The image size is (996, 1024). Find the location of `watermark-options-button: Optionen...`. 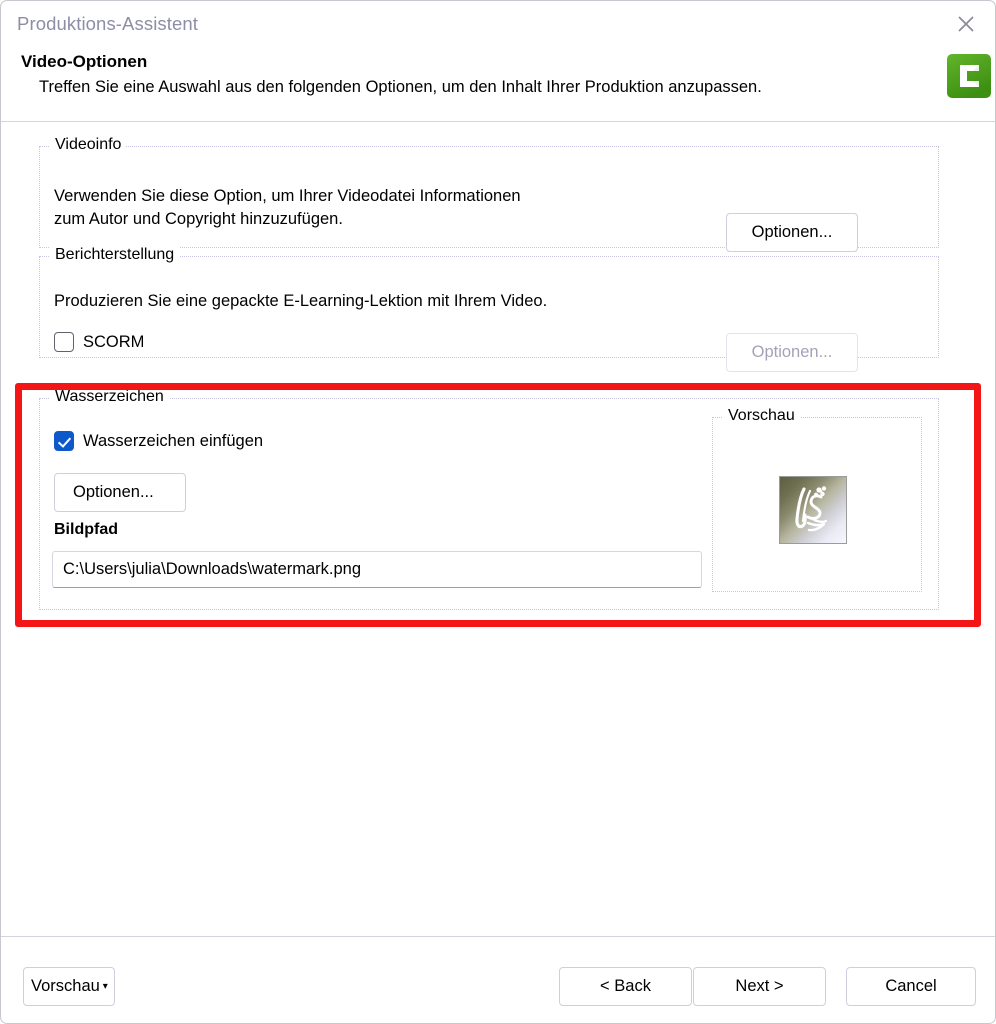

watermark-options-button: Optionen... is located at coordinates (120, 492).